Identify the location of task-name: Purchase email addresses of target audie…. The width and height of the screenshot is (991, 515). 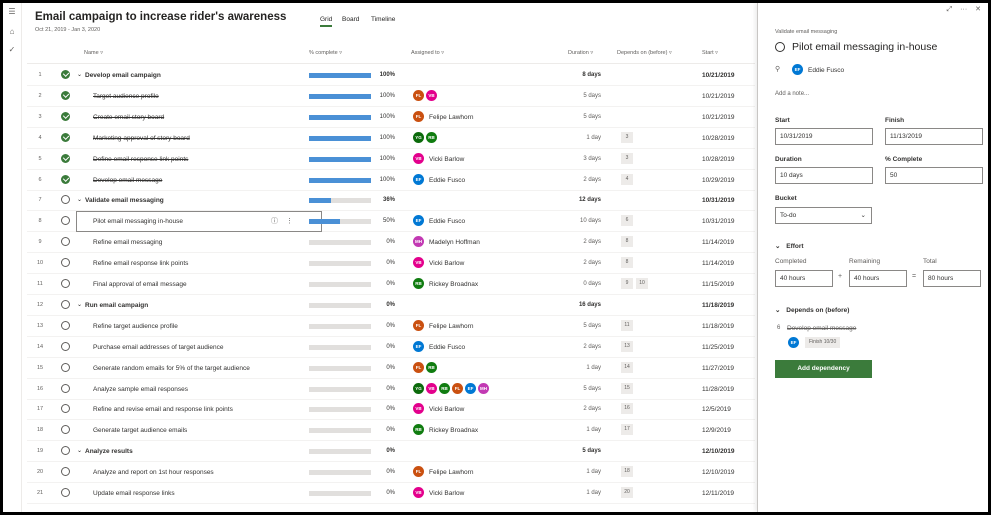
(158, 347).